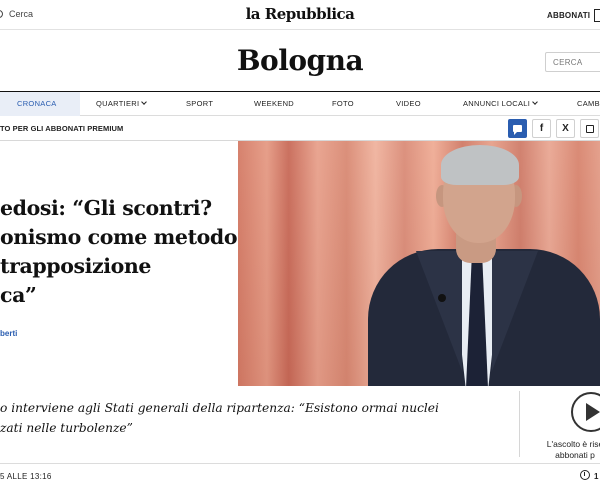 This screenshot has height=500, width=600. What do you see at coordinates (106, 208) in the screenshot?
I see `headline-line: edosi: “Gli scontri?` at bounding box center [106, 208].